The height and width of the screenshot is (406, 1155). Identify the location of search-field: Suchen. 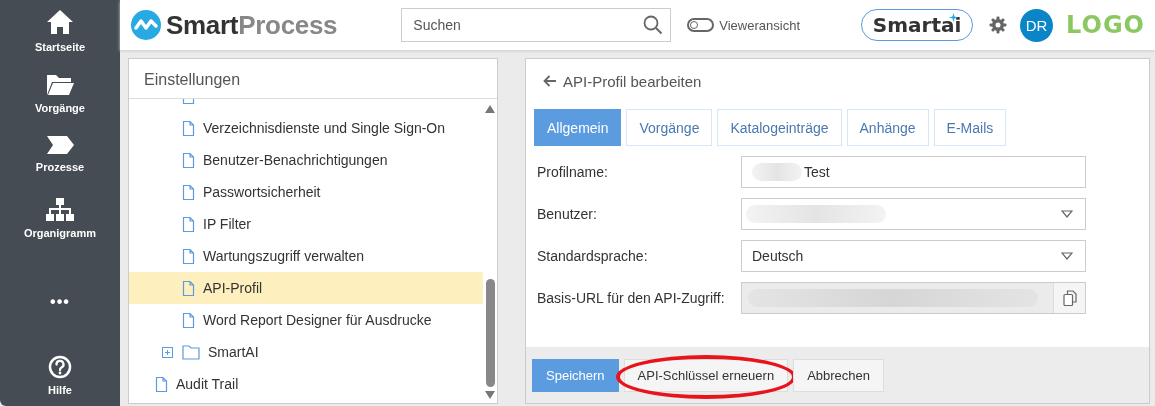
(536, 25).